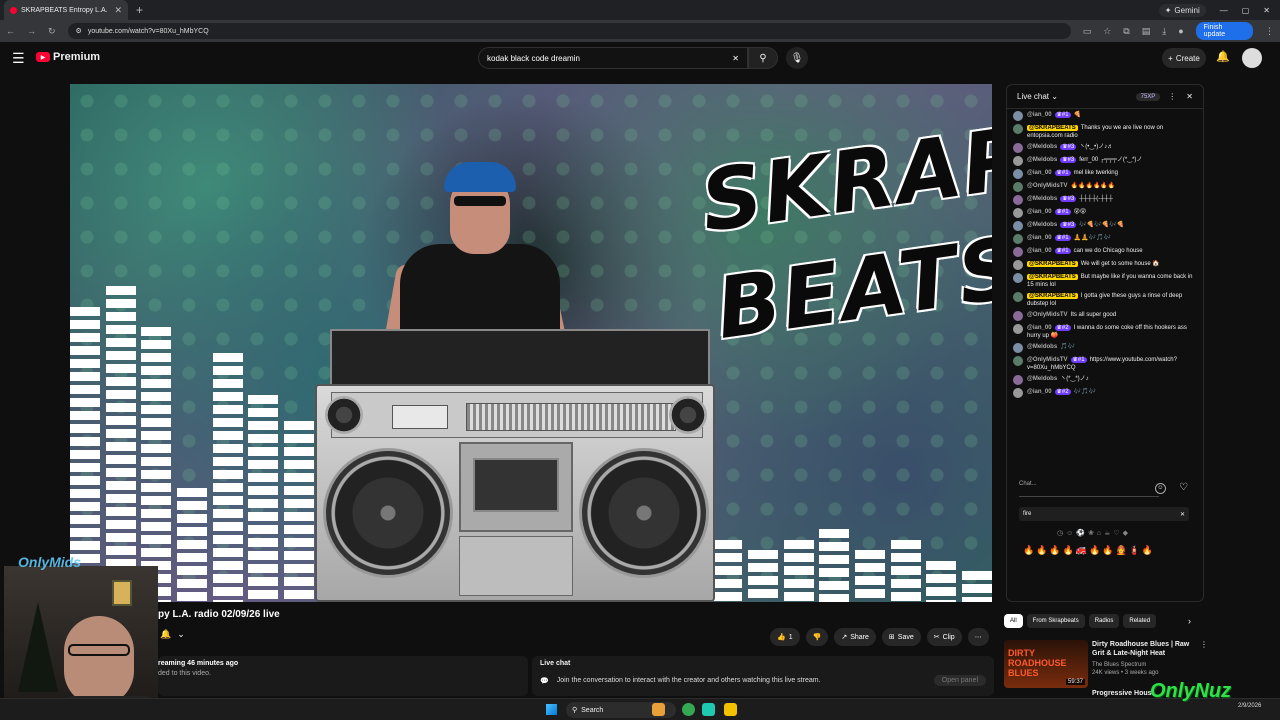 The image size is (1280, 720). What do you see at coordinates (118, 10) in the screenshot?
I see `close-tab-icon: ✕` at bounding box center [118, 10].